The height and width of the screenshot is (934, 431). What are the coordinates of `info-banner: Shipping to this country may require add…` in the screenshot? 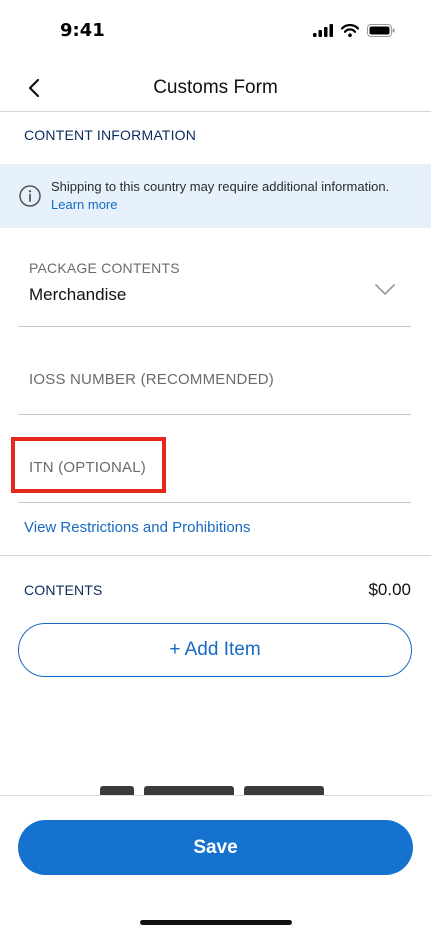 It's located at (215, 196).